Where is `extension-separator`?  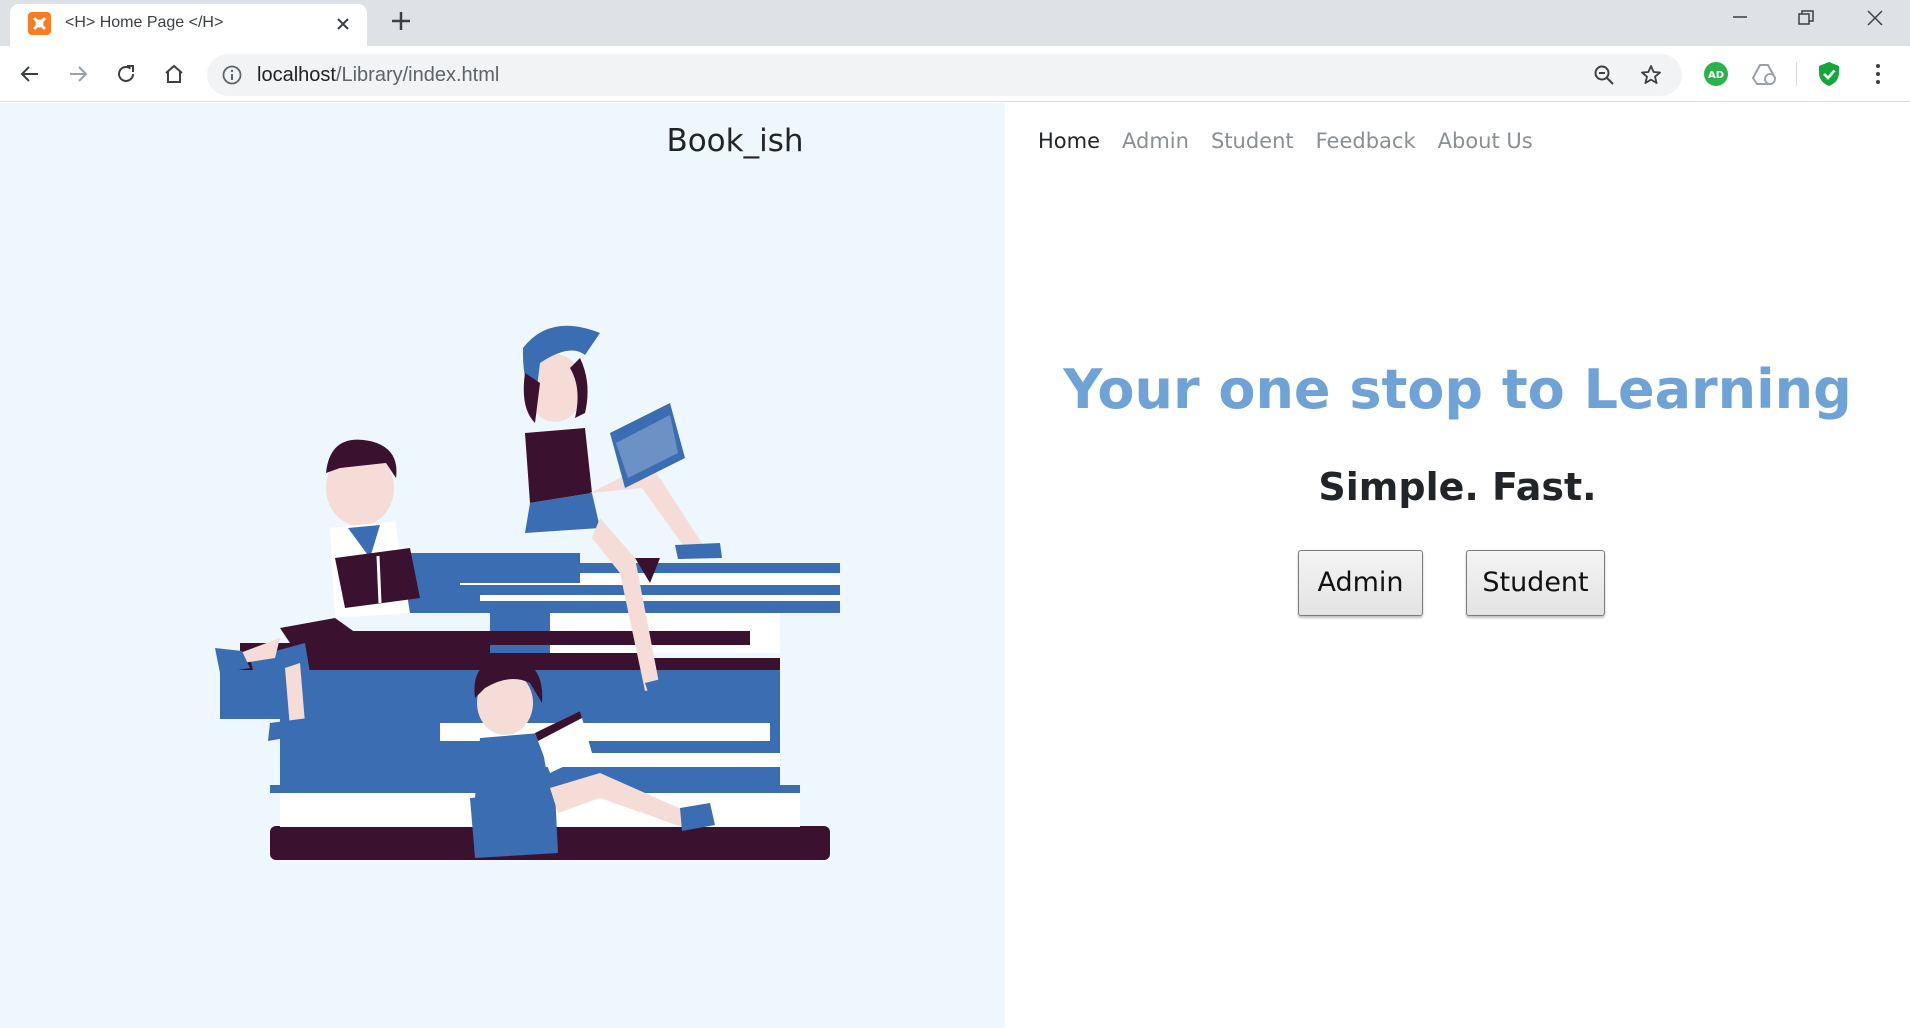
extension-separator is located at coordinates (1796, 74).